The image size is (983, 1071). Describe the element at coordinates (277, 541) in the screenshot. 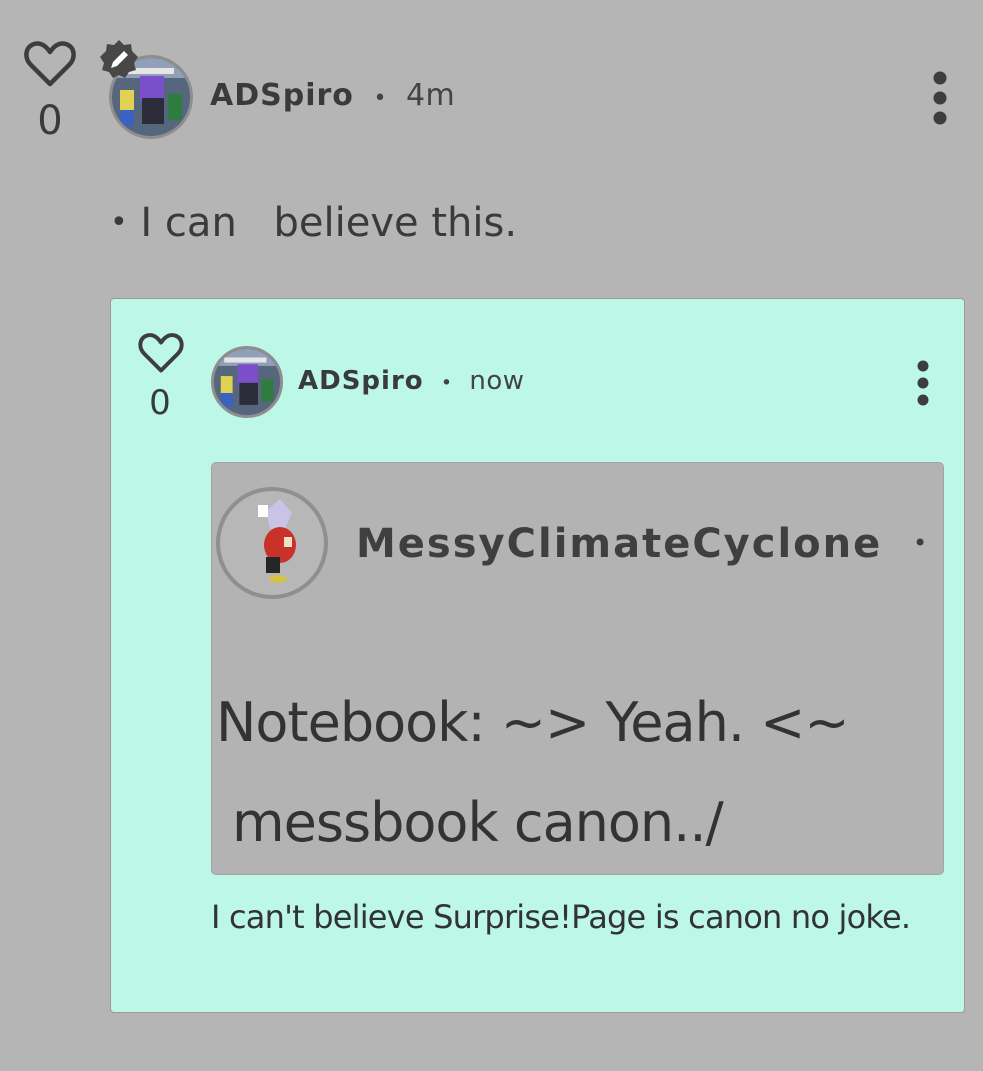

I see `character-avatar-image` at that location.